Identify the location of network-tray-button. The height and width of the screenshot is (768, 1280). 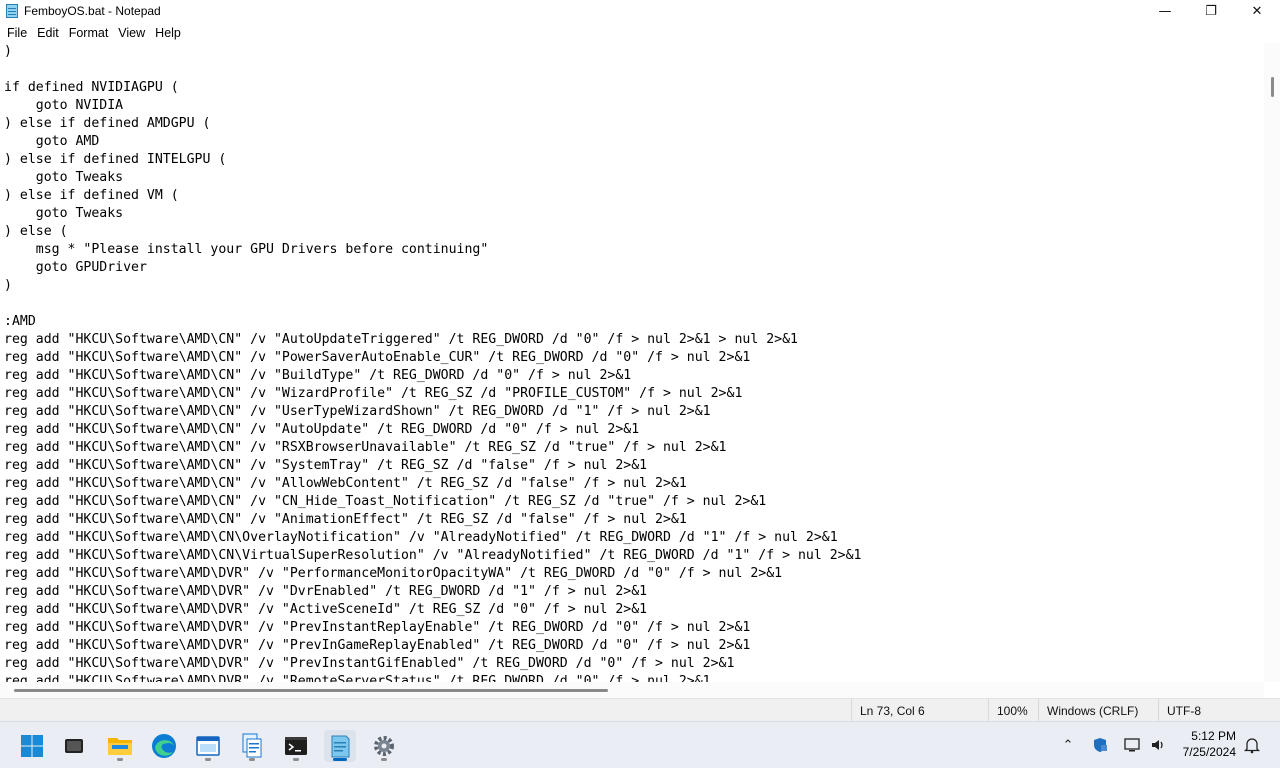
(1132, 745).